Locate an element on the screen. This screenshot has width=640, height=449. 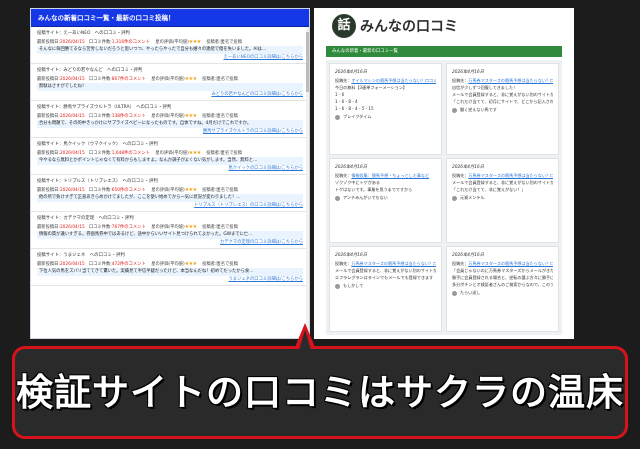
card-target-link: 情報収集：競馬予想・ちょっとした事など is located at coordinates (390, 175).